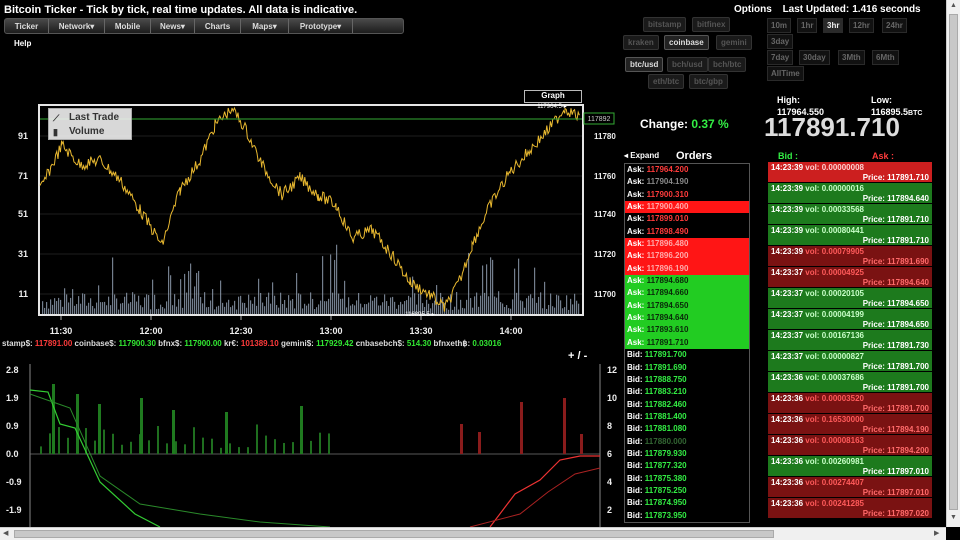 The image size is (960, 540). I want to click on ask-order-row: Ask: 117893.610, so click(687, 330).